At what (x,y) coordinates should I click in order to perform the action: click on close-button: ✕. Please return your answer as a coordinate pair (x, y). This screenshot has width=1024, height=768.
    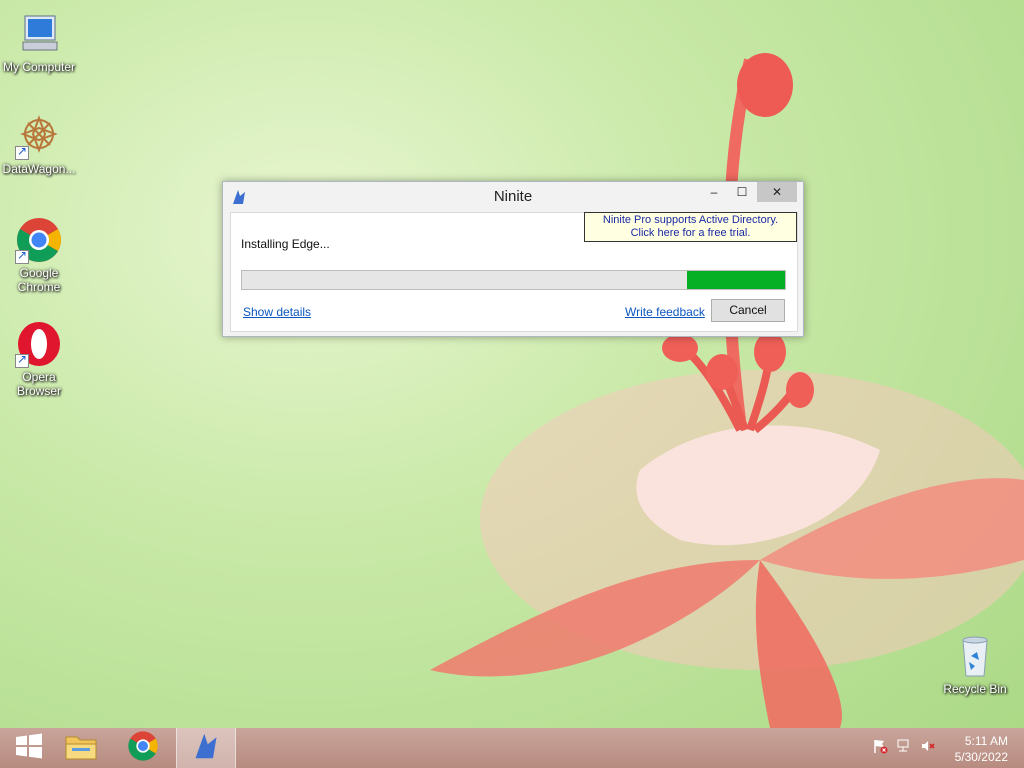
    Looking at the image, I should click on (777, 192).